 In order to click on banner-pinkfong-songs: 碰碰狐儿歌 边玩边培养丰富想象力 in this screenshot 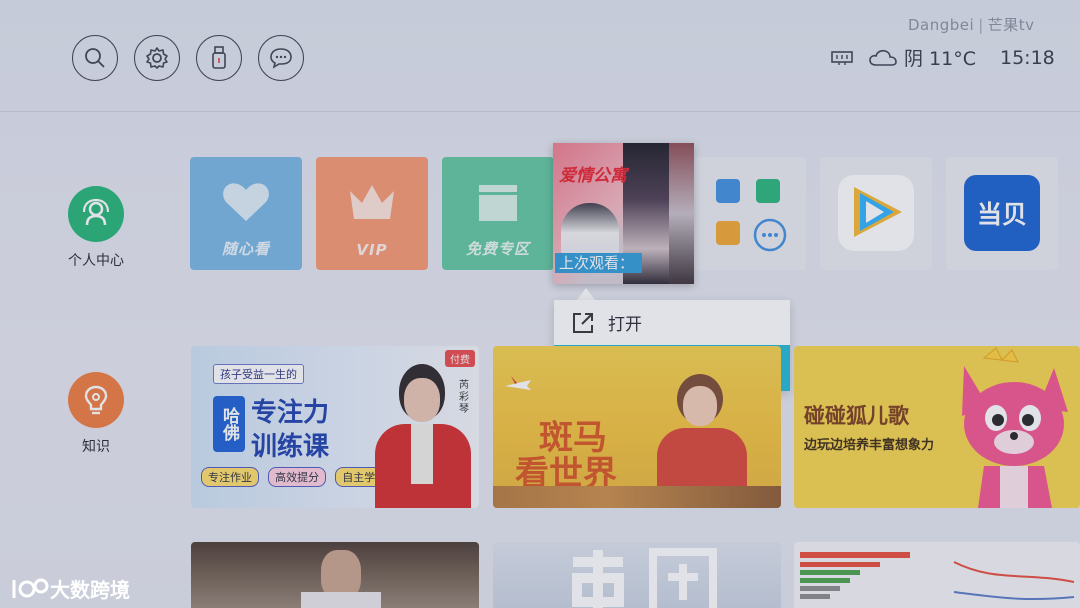, I will do `click(937, 427)`.